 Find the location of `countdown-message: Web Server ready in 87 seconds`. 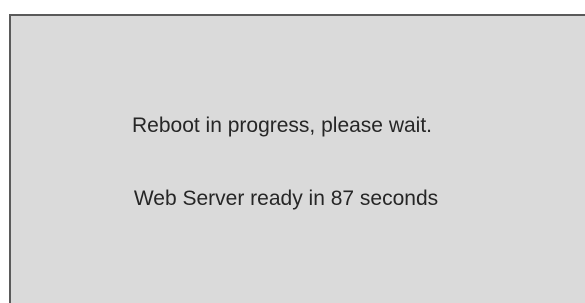

countdown-message: Web Server ready in 87 seconds is located at coordinates (286, 198).